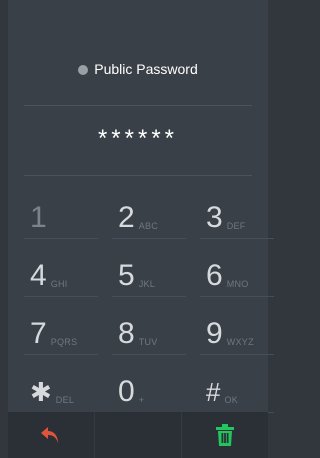 This screenshot has height=458, width=320. What do you see at coordinates (213, 392) in the screenshot?
I see `key-digit: #` at bounding box center [213, 392].